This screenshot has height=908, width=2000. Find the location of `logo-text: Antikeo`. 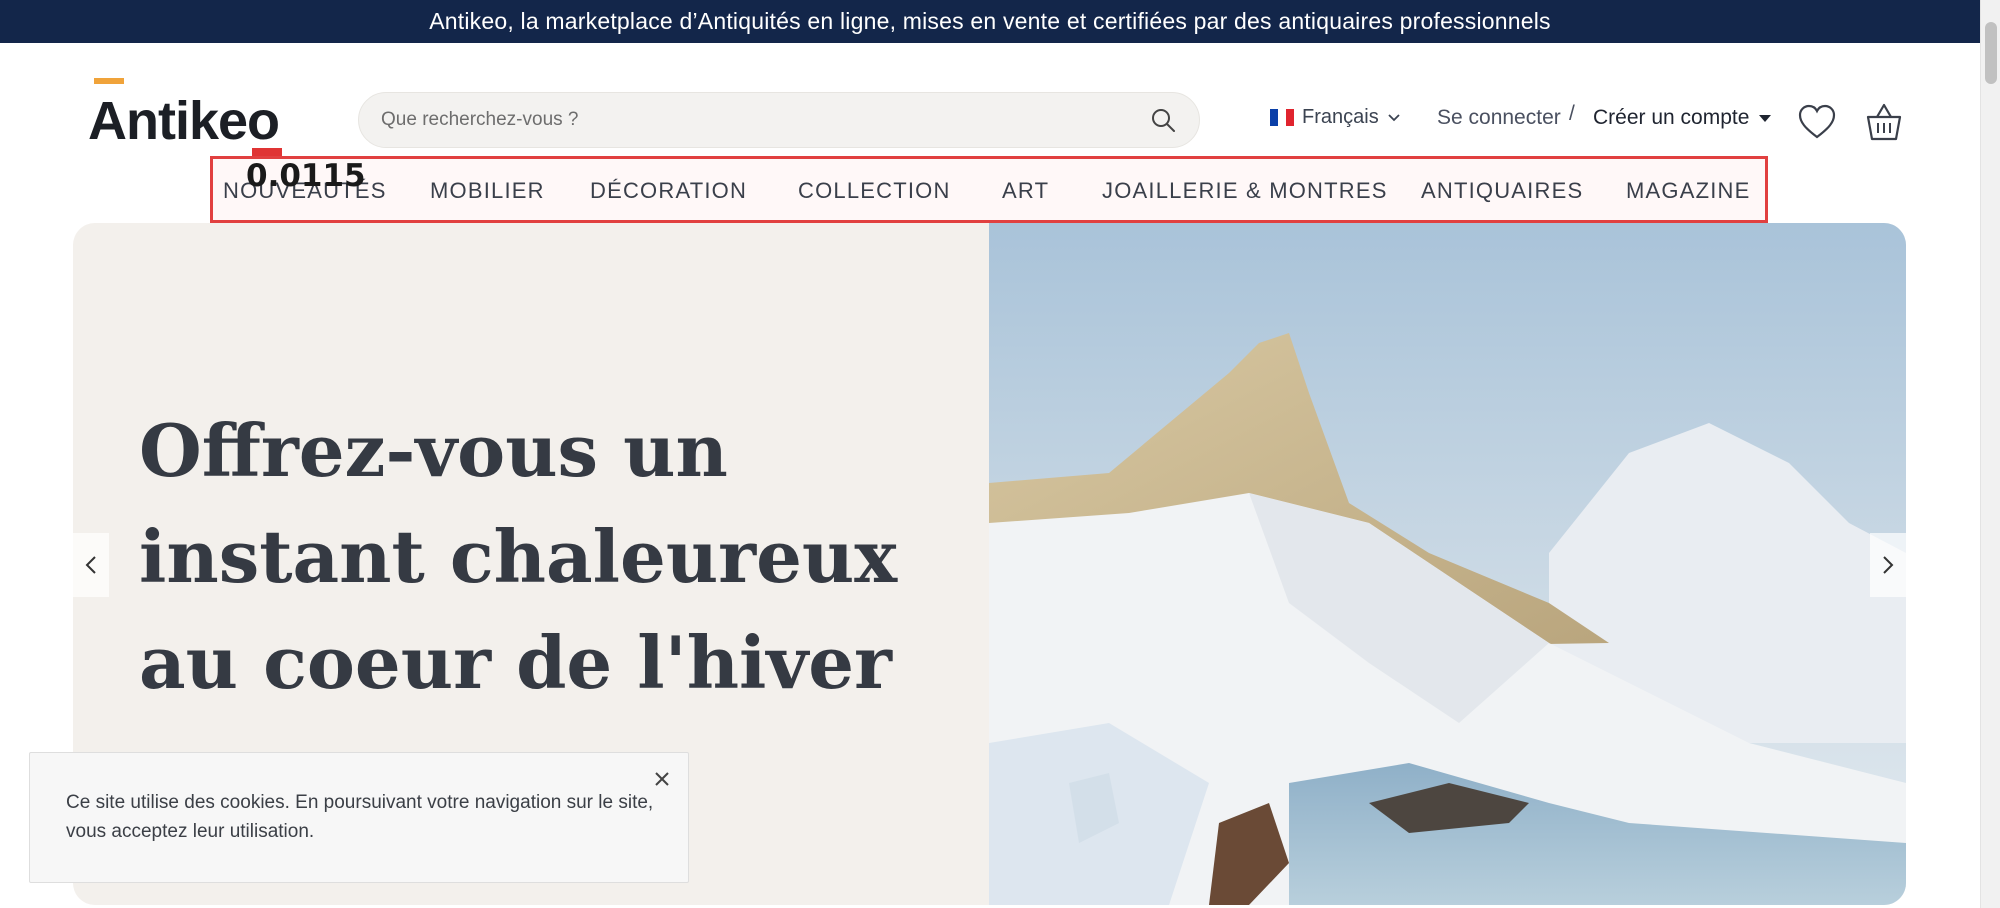

logo-text: Antikeo is located at coordinates (184, 121).